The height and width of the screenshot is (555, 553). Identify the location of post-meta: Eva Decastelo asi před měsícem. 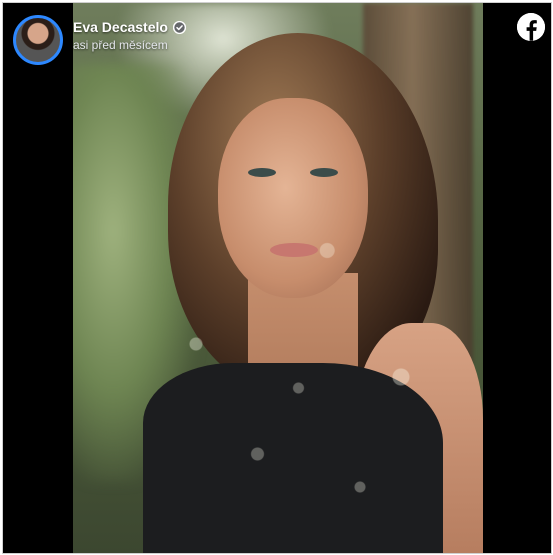
(129, 33).